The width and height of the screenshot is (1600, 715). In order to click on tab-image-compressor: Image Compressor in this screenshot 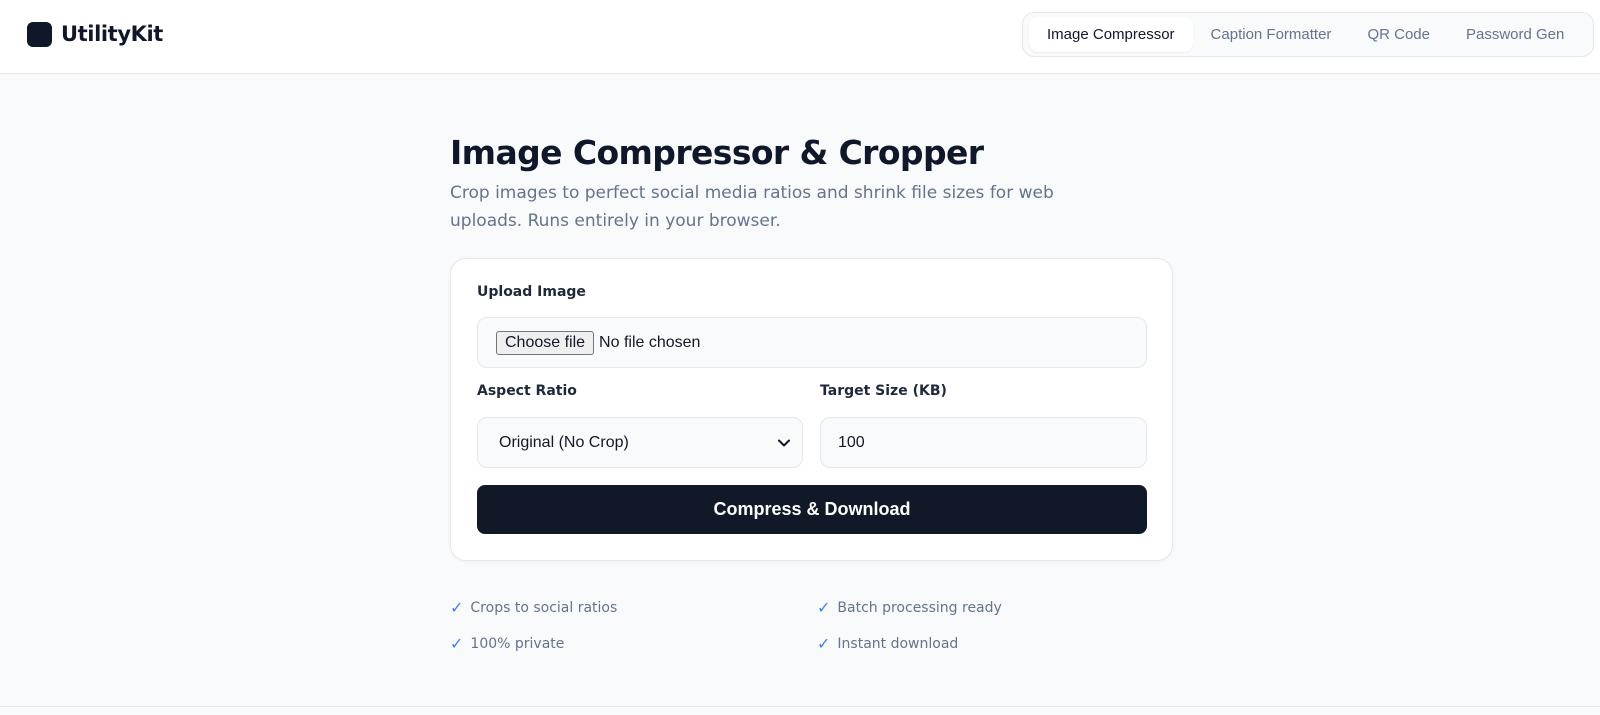, I will do `click(1111, 34)`.